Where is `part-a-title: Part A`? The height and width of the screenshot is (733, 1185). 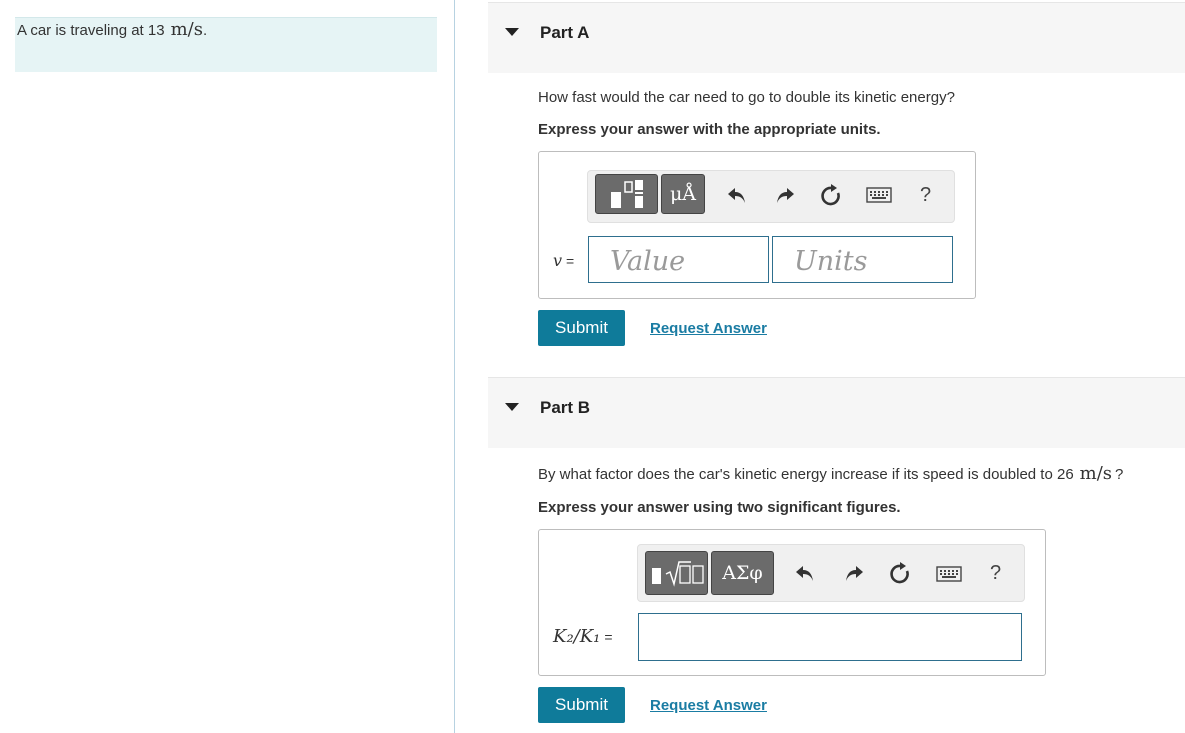
part-a-title: Part A is located at coordinates (565, 32).